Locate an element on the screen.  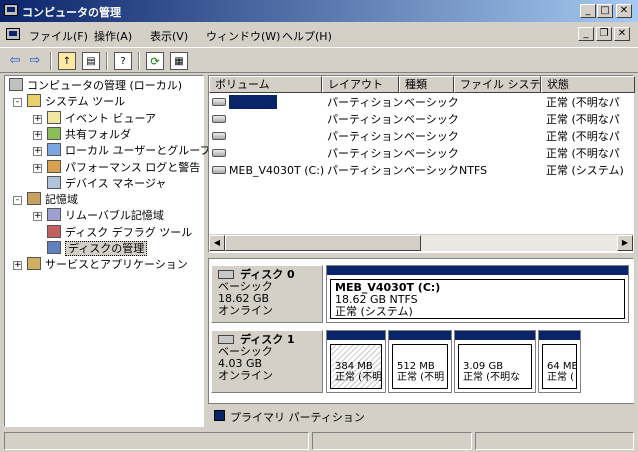
minimize-button: _ is located at coordinates (588, 11).